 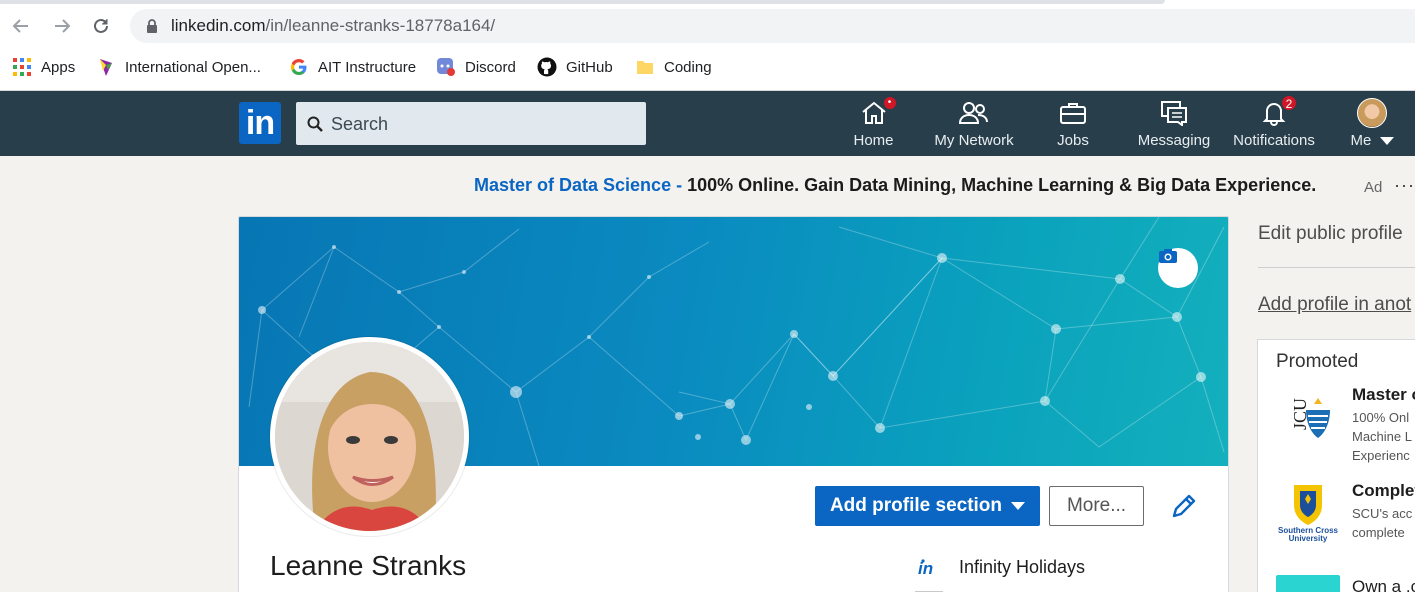 I want to click on ad-more-icon: ···, so click(x=1404, y=185).